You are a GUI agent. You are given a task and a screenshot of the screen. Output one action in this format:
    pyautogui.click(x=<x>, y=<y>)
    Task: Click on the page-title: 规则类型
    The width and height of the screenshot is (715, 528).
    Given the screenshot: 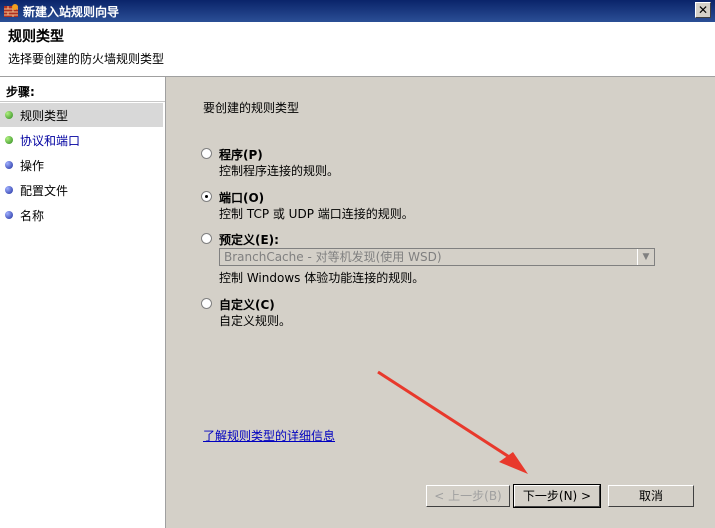 What is the action you would take?
    pyautogui.click(x=36, y=37)
    